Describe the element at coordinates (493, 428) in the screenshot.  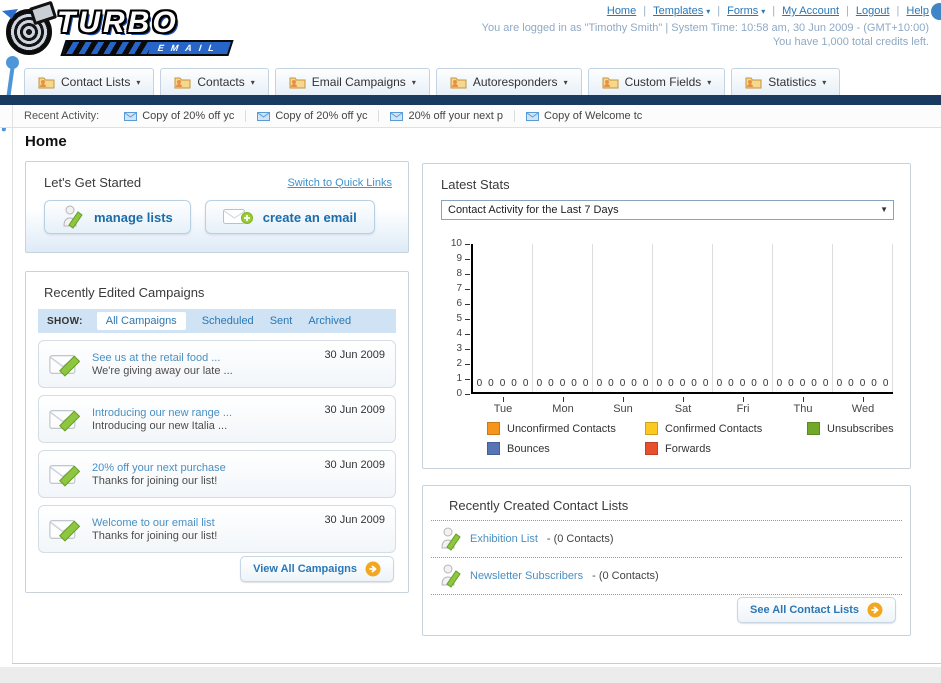
I see `legend-swatch` at that location.